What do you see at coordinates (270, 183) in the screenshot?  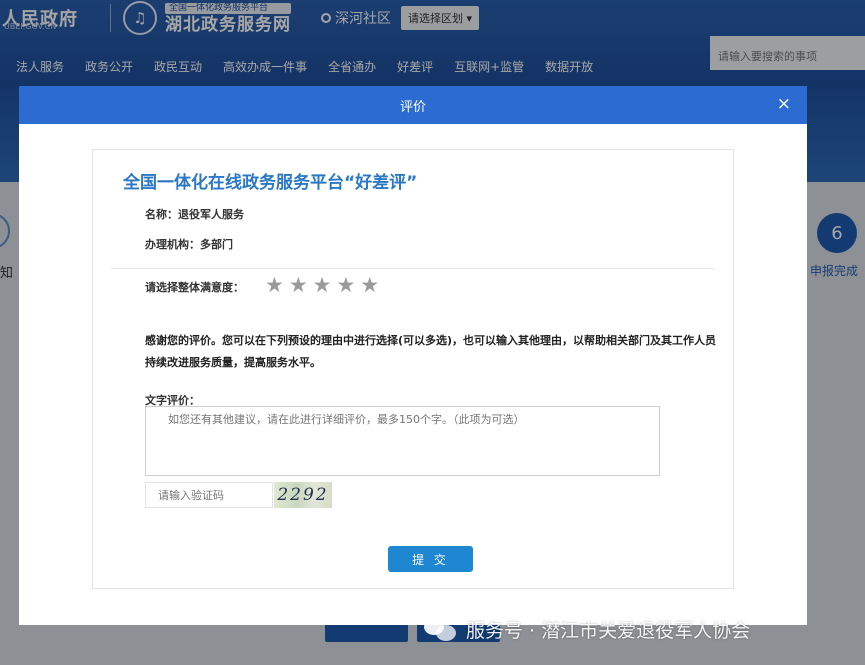 I see `card-title: 全国一体化在线政务服务平台“好差评”` at bounding box center [270, 183].